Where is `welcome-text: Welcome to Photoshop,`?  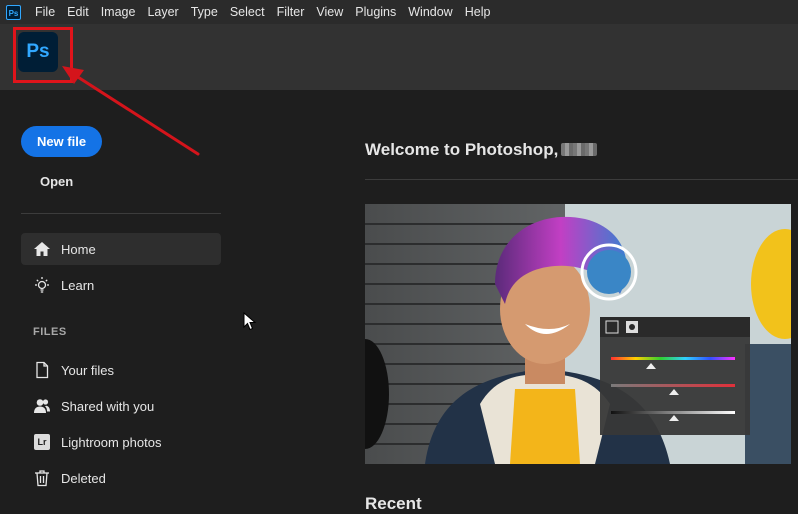
welcome-text: Welcome to Photoshop, is located at coordinates (462, 149).